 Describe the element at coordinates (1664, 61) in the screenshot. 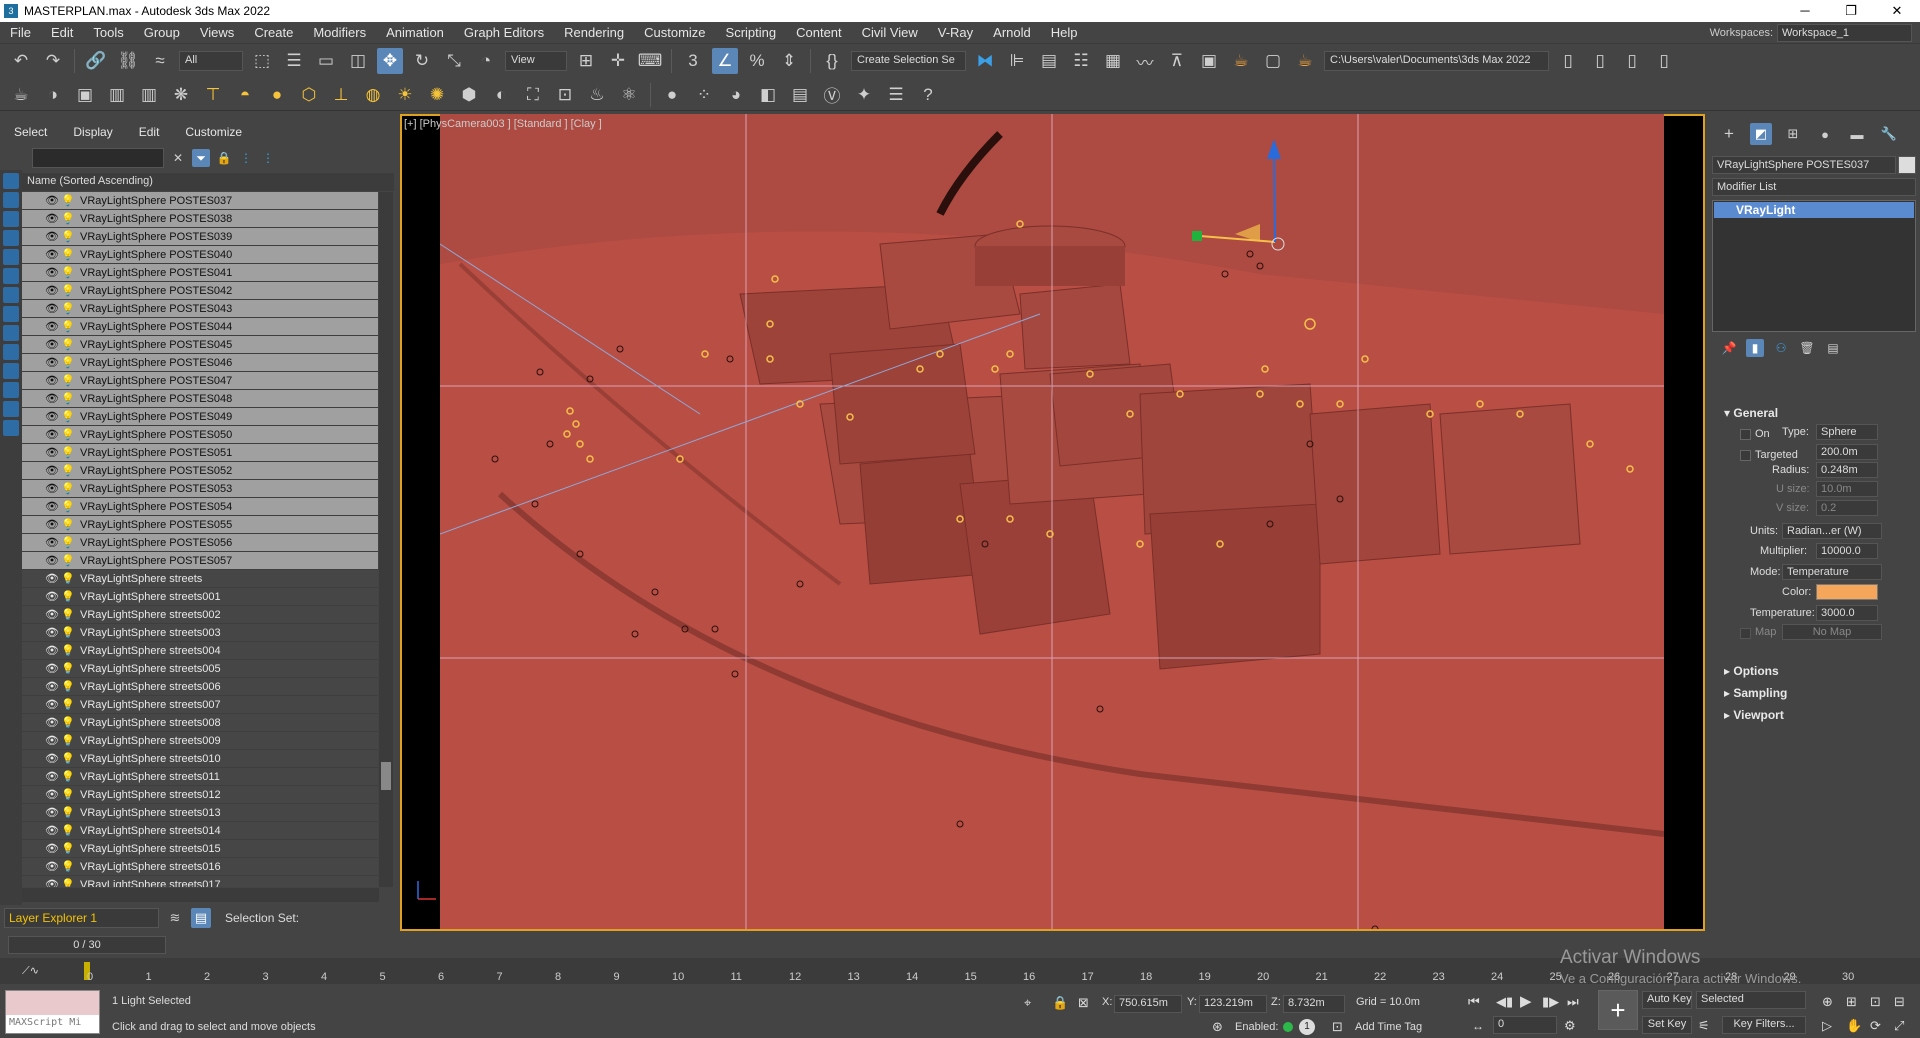

I see `project-settings-icon: ▯` at that location.